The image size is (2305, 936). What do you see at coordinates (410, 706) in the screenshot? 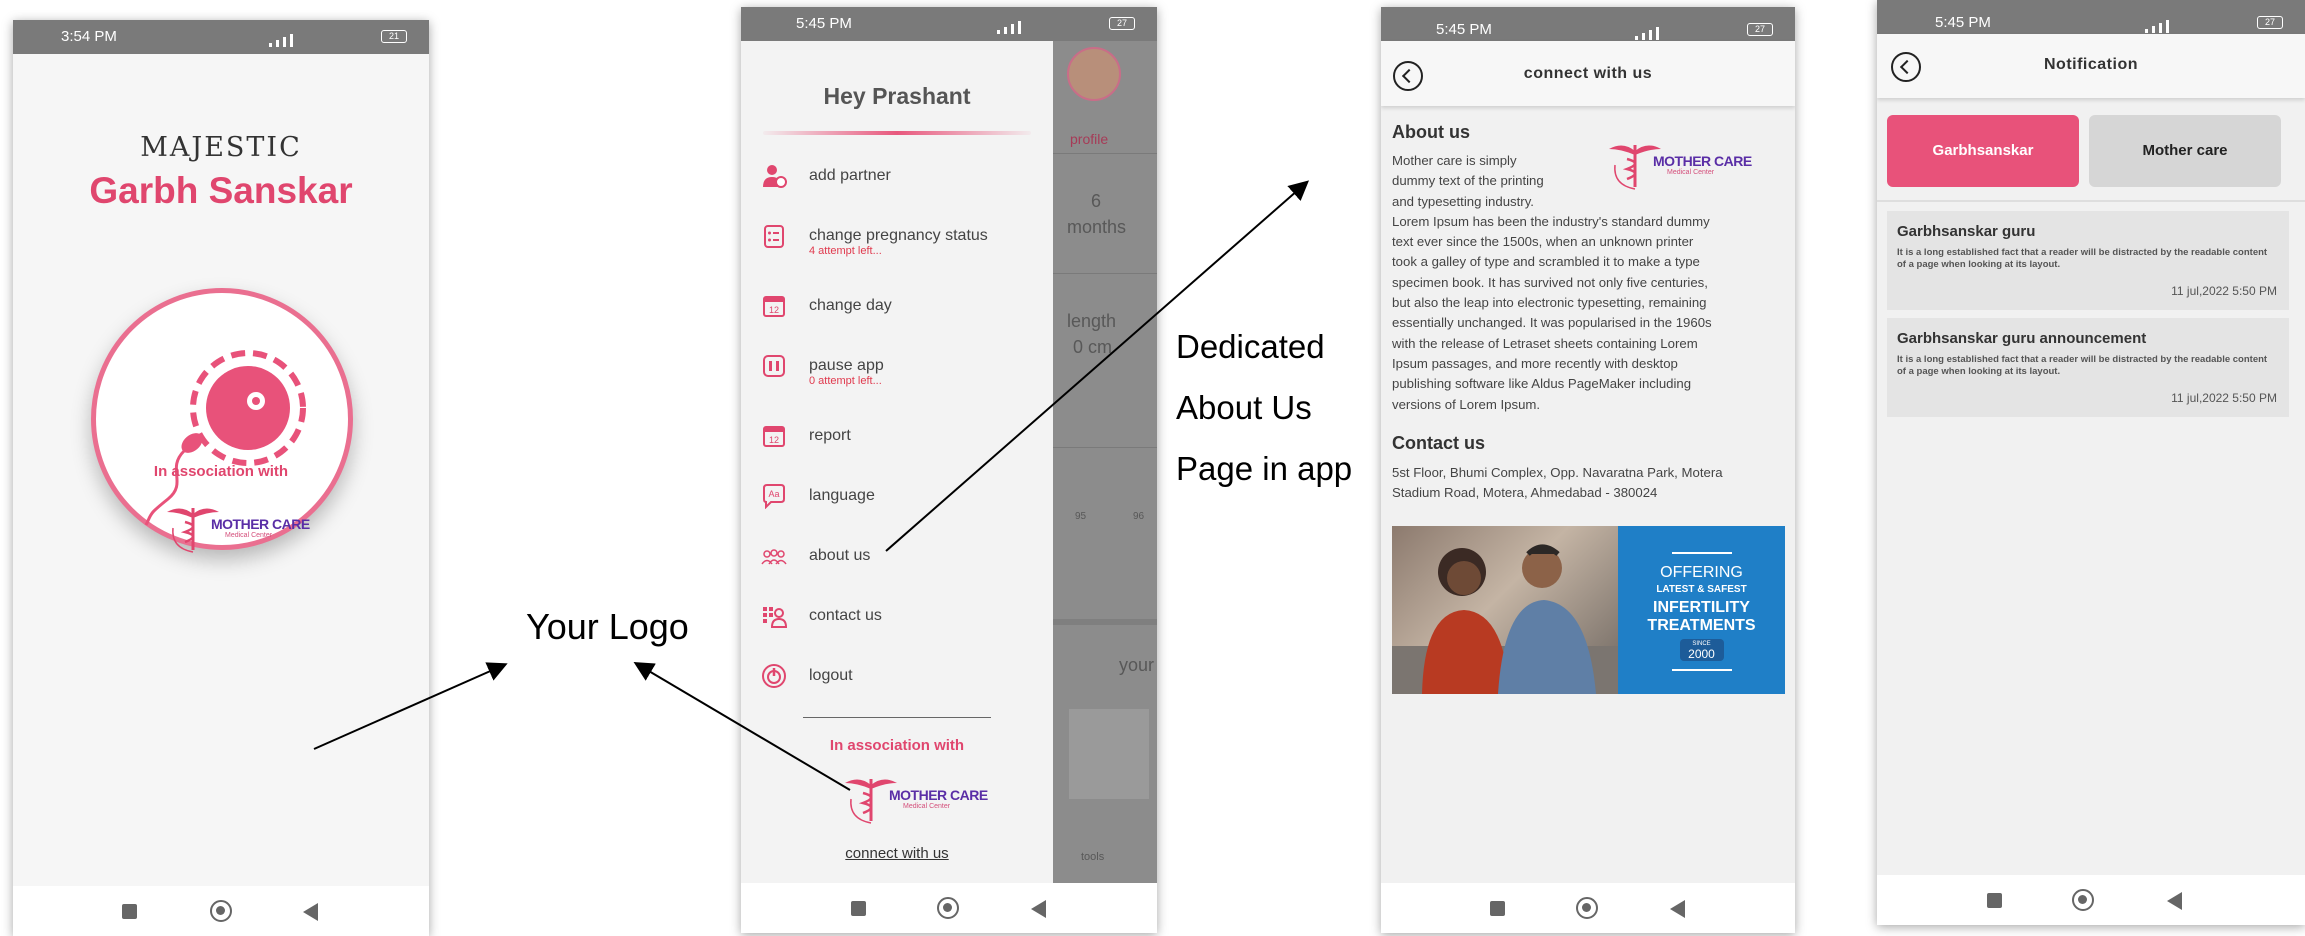
I see `arrow-logo-splash` at bounding box center [410, 706].